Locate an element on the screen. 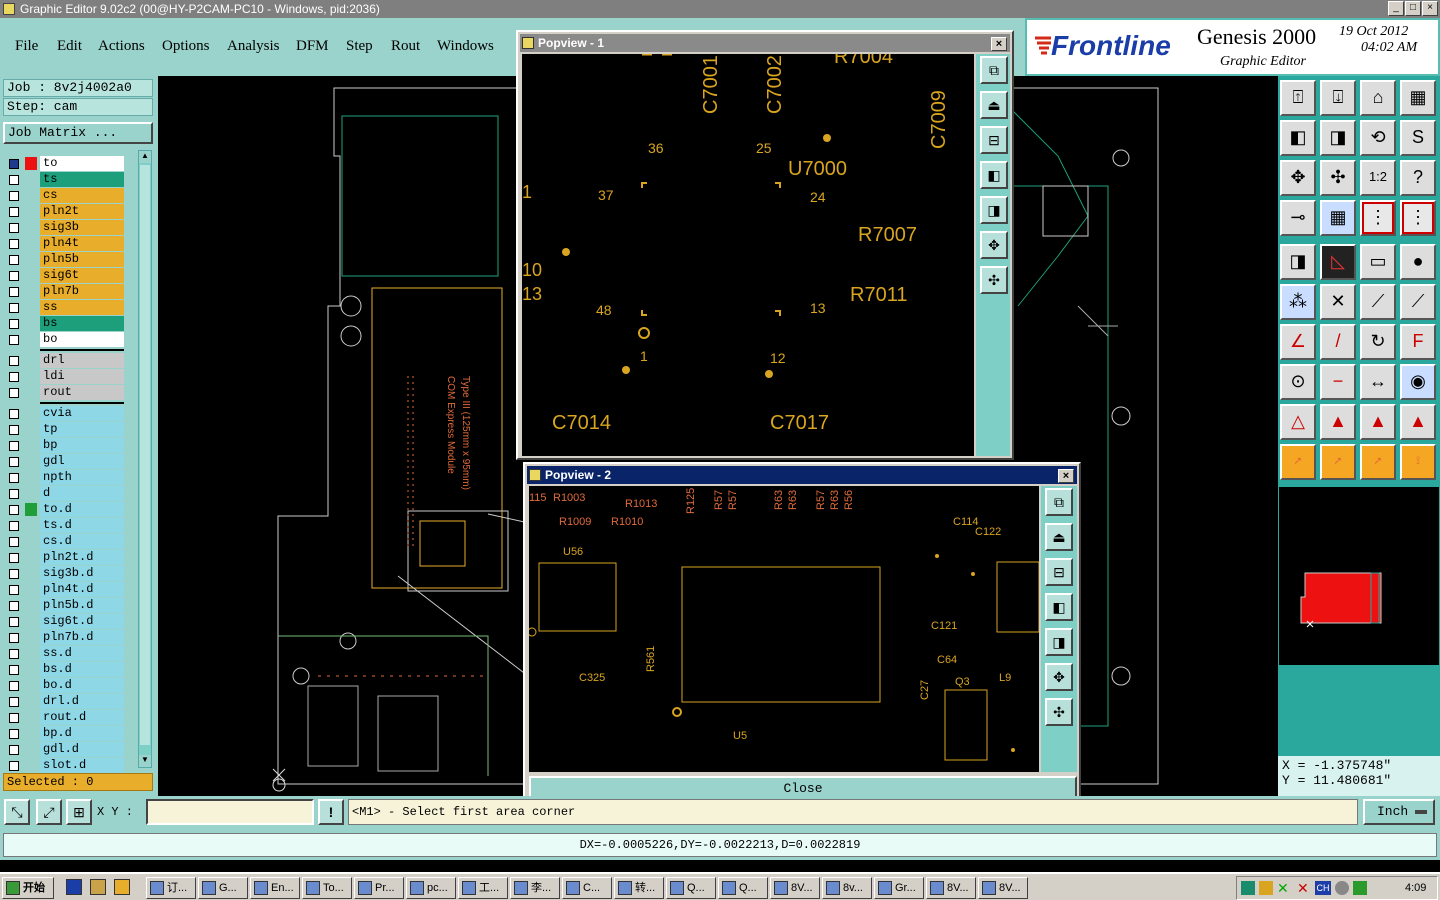  layer-row: pln4t is located at coordinates (65, 243).